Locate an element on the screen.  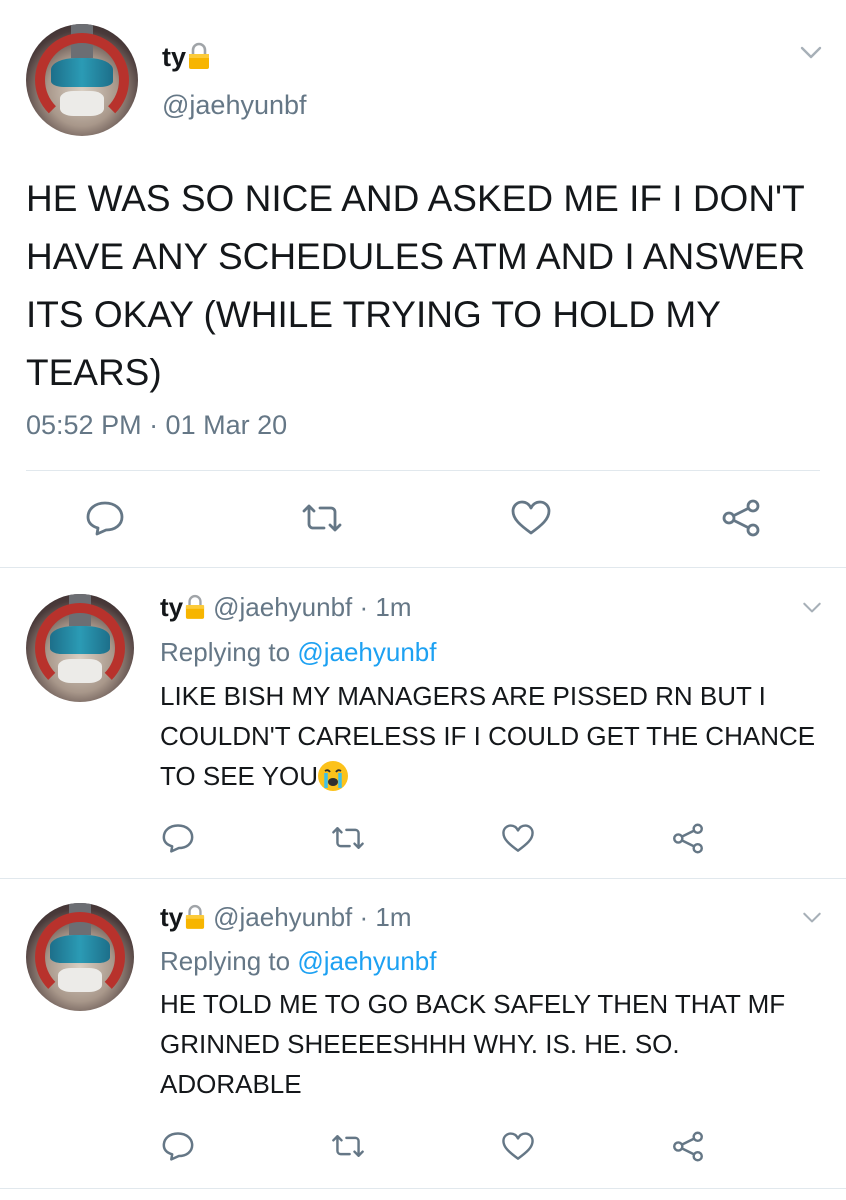
timestamp: 05:52 PM · 01 Mar 20 is located at coordinates (156, 425).